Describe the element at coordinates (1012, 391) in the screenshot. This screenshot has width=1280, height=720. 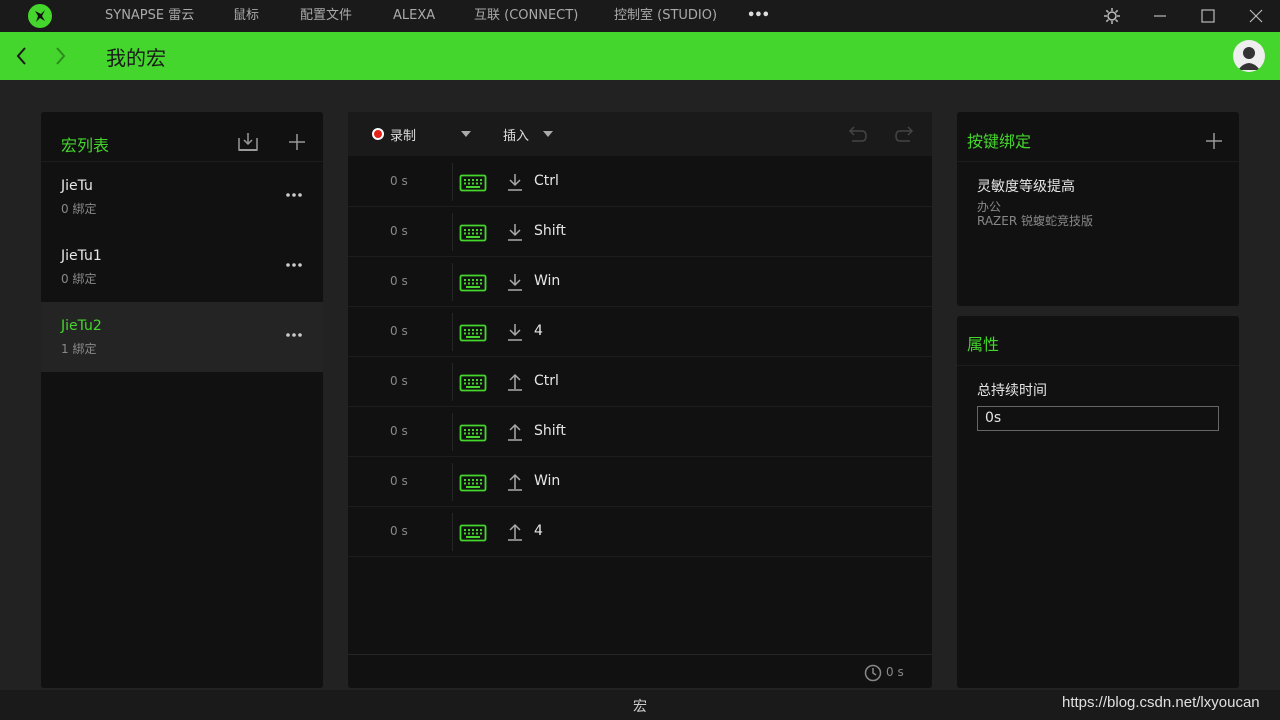
I see `duration-label: 总持续时间` at that location.